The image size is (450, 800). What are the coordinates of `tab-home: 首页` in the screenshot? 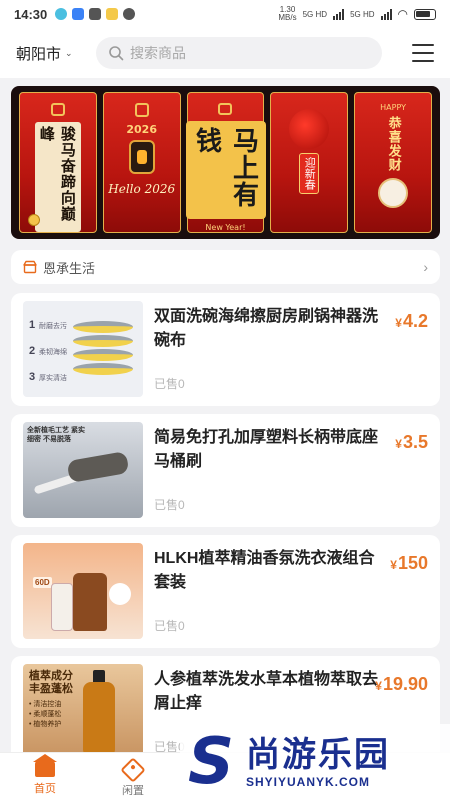 It's located at (45, 775).